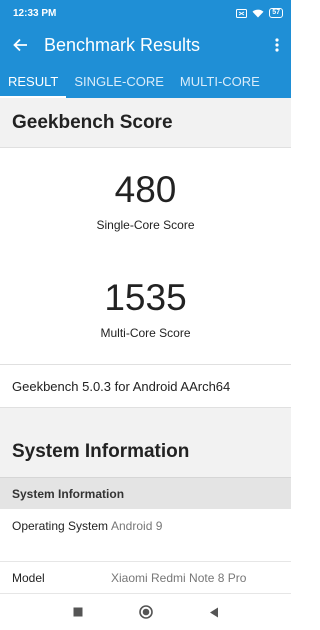 Image resolution: width=320 pixels, height=630 pixels. I want to click on wifi-icon, so click(258, 13).